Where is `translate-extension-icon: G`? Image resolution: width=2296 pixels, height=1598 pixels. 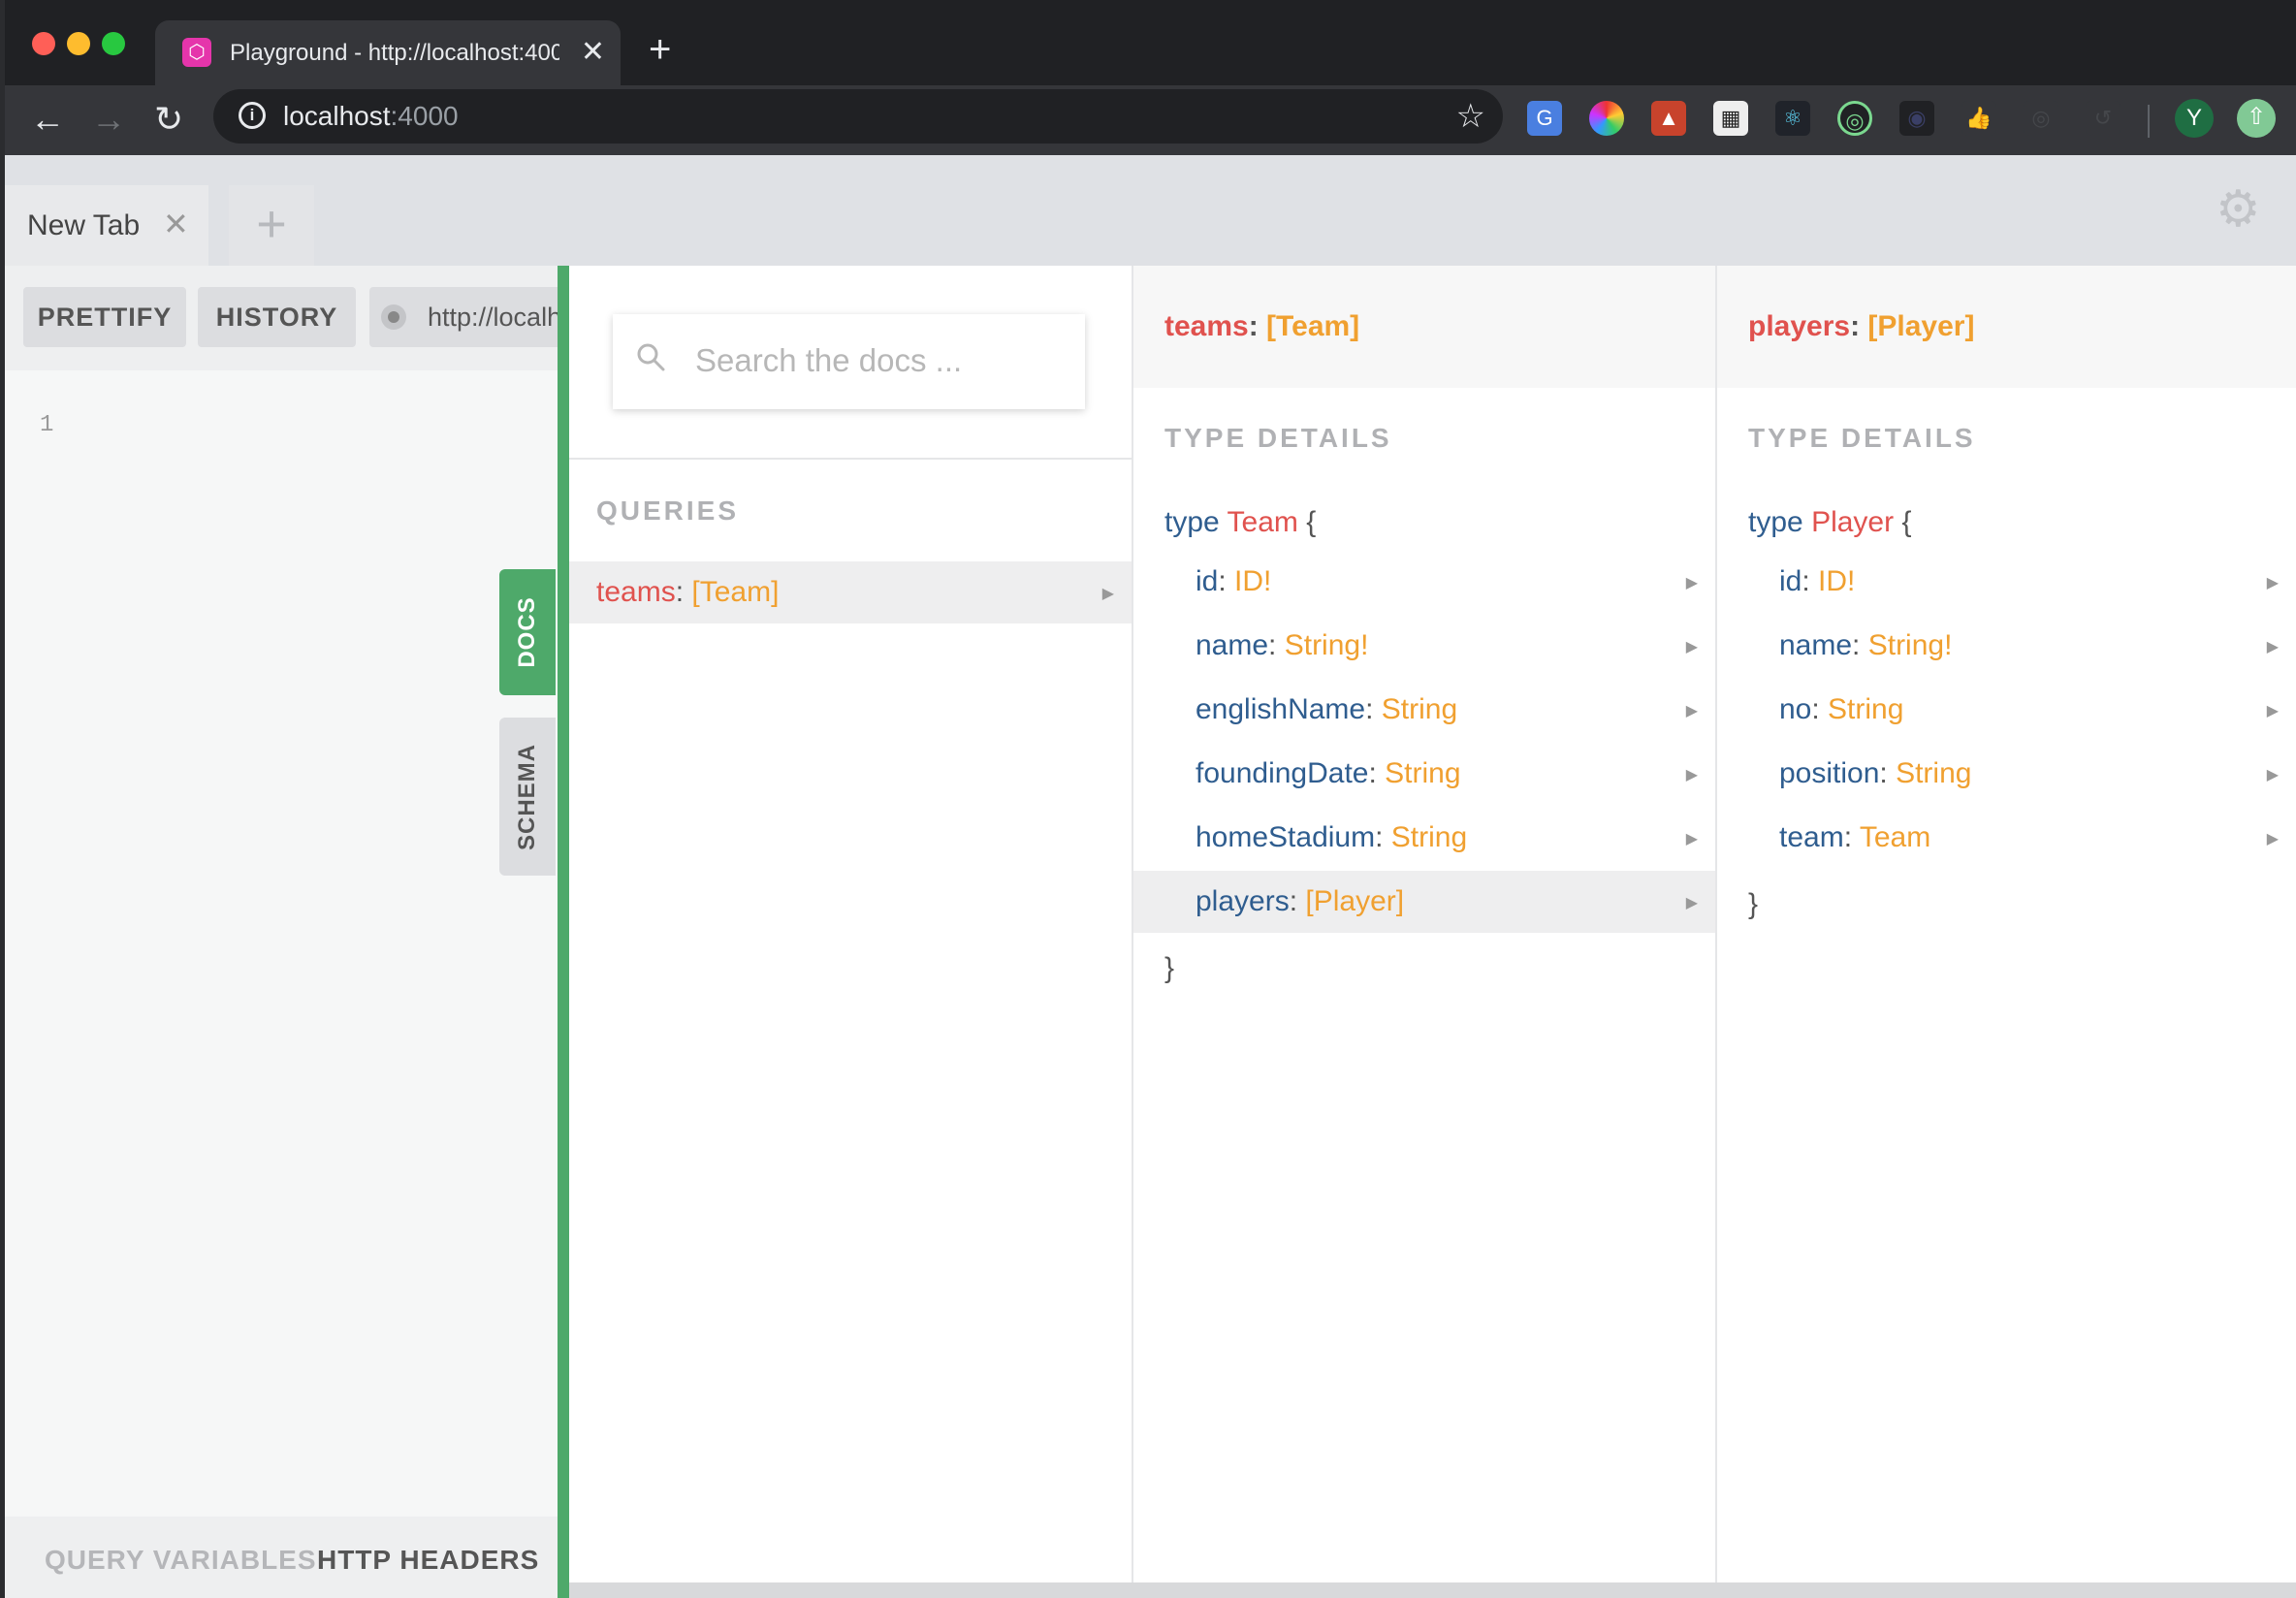 translate-extension-icon: G is located at coordinates (1544, 119).